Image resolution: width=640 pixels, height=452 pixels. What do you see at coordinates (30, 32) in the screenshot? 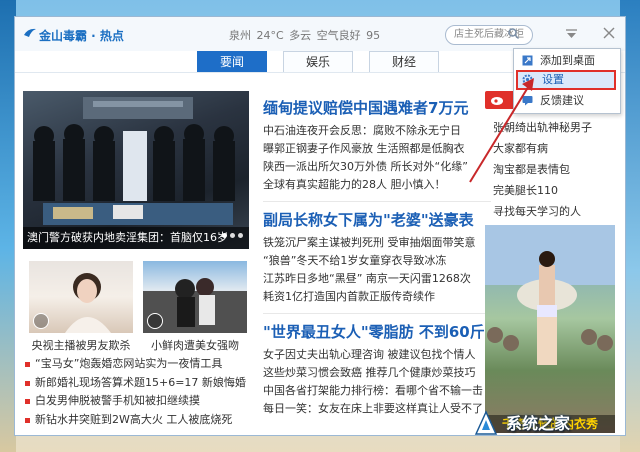
I see `logo-bird-icon` at bounding box center [30, 32].